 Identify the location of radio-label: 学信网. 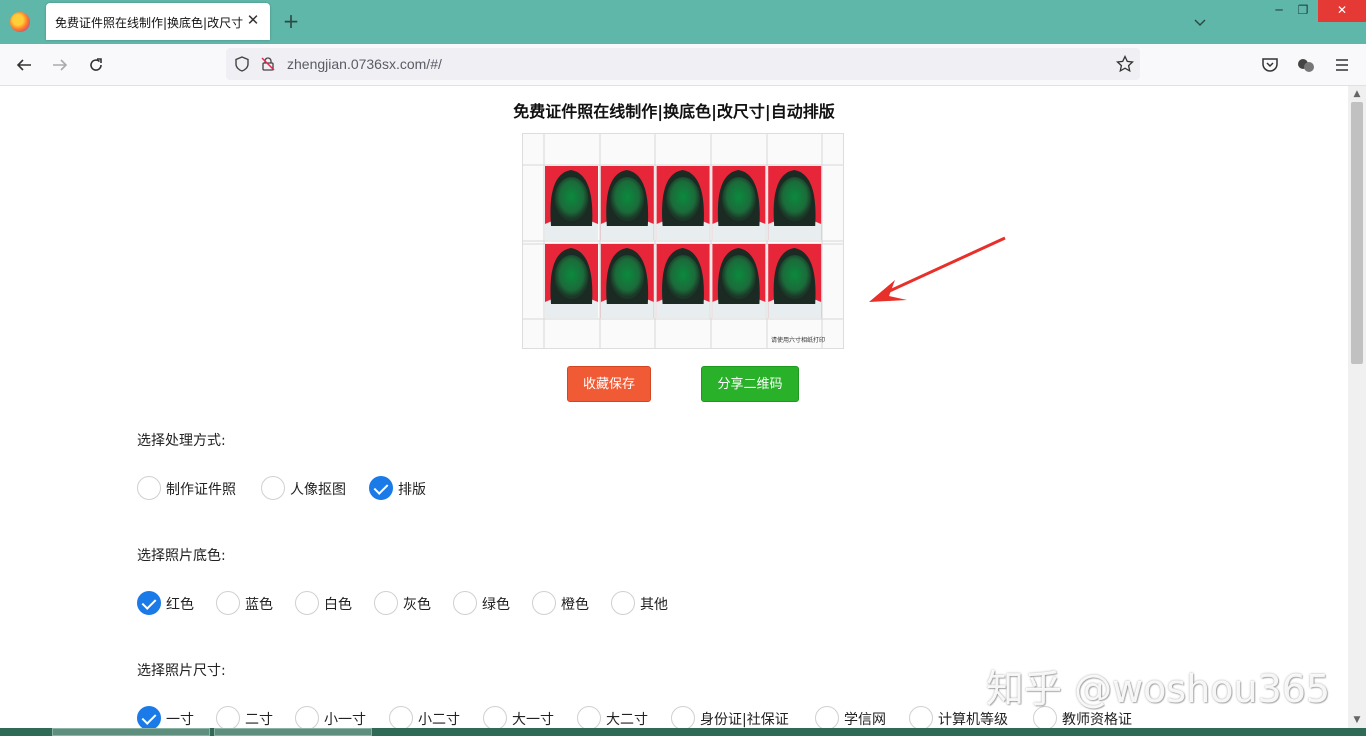
(865, 720).